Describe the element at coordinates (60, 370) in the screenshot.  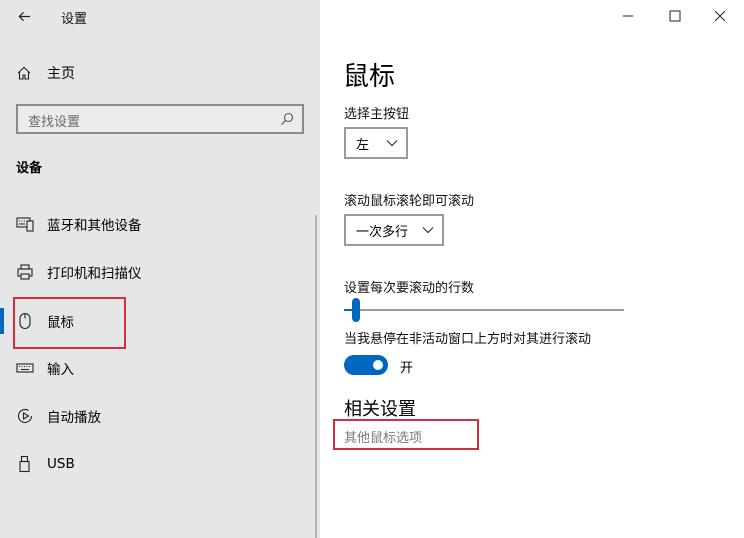
I see `sidebar-item-label: 输入` at that location.